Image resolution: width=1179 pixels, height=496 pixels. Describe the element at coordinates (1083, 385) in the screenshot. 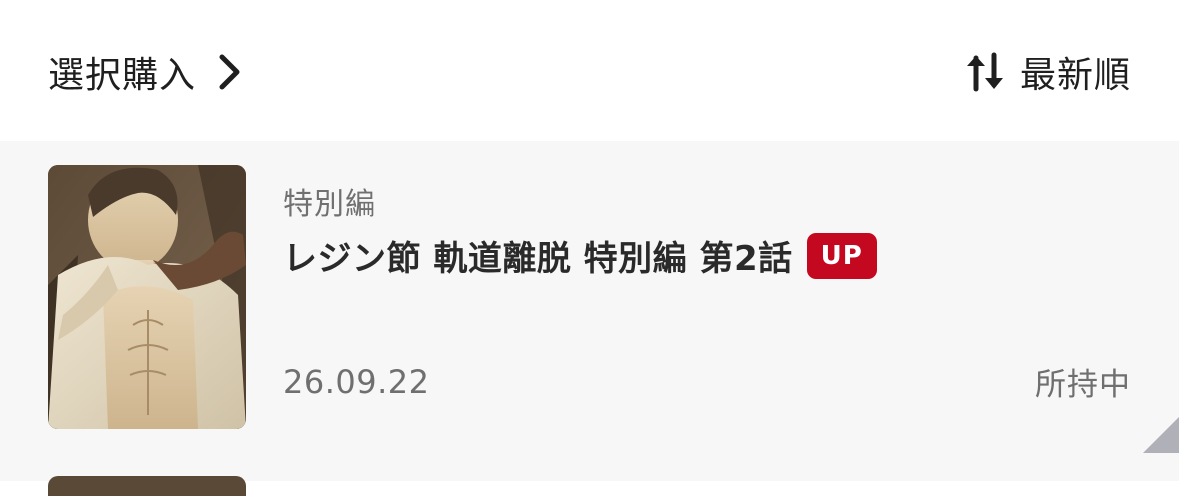

I see `owned-status: 所持中` at that location.